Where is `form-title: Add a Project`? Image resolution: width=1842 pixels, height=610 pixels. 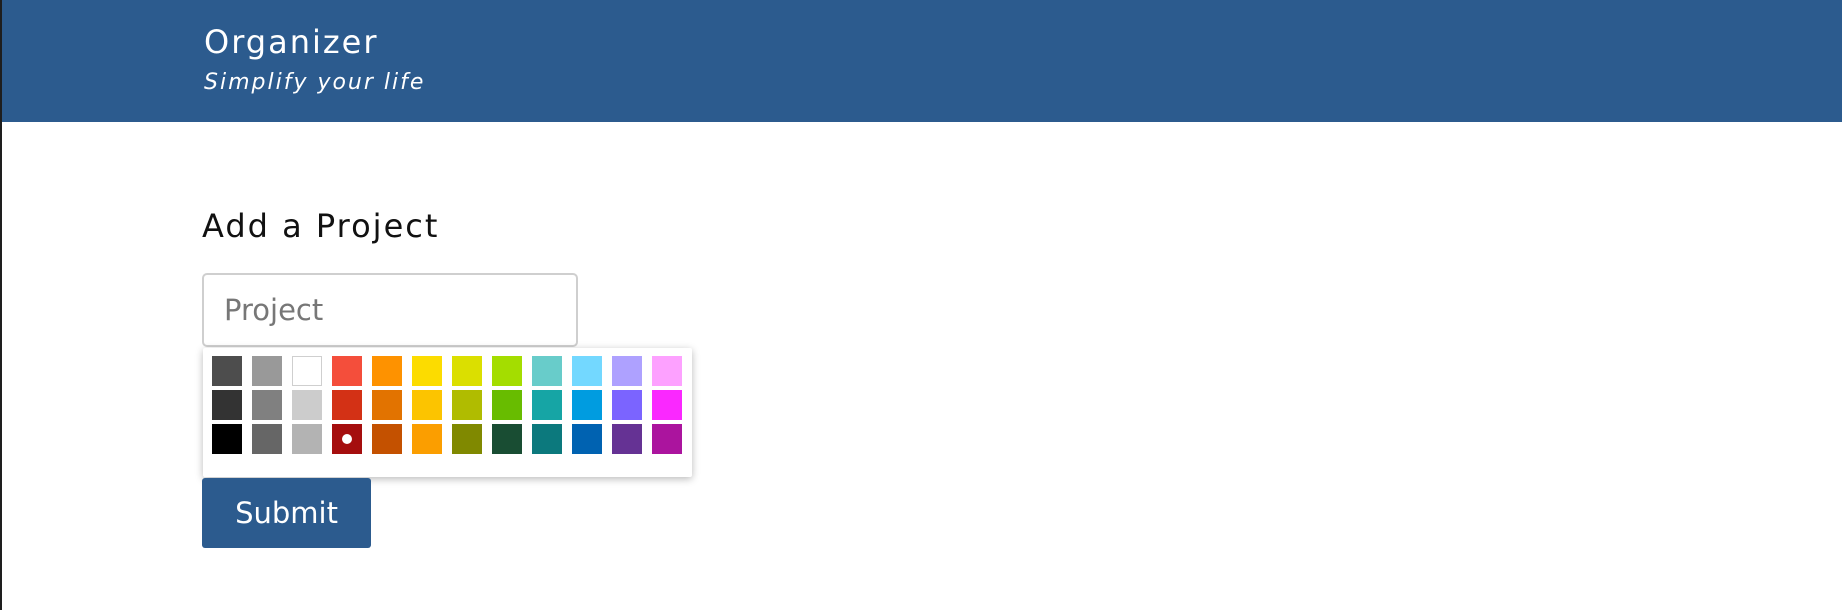
form-title: Add a Project is located at coordinates (321, 226).